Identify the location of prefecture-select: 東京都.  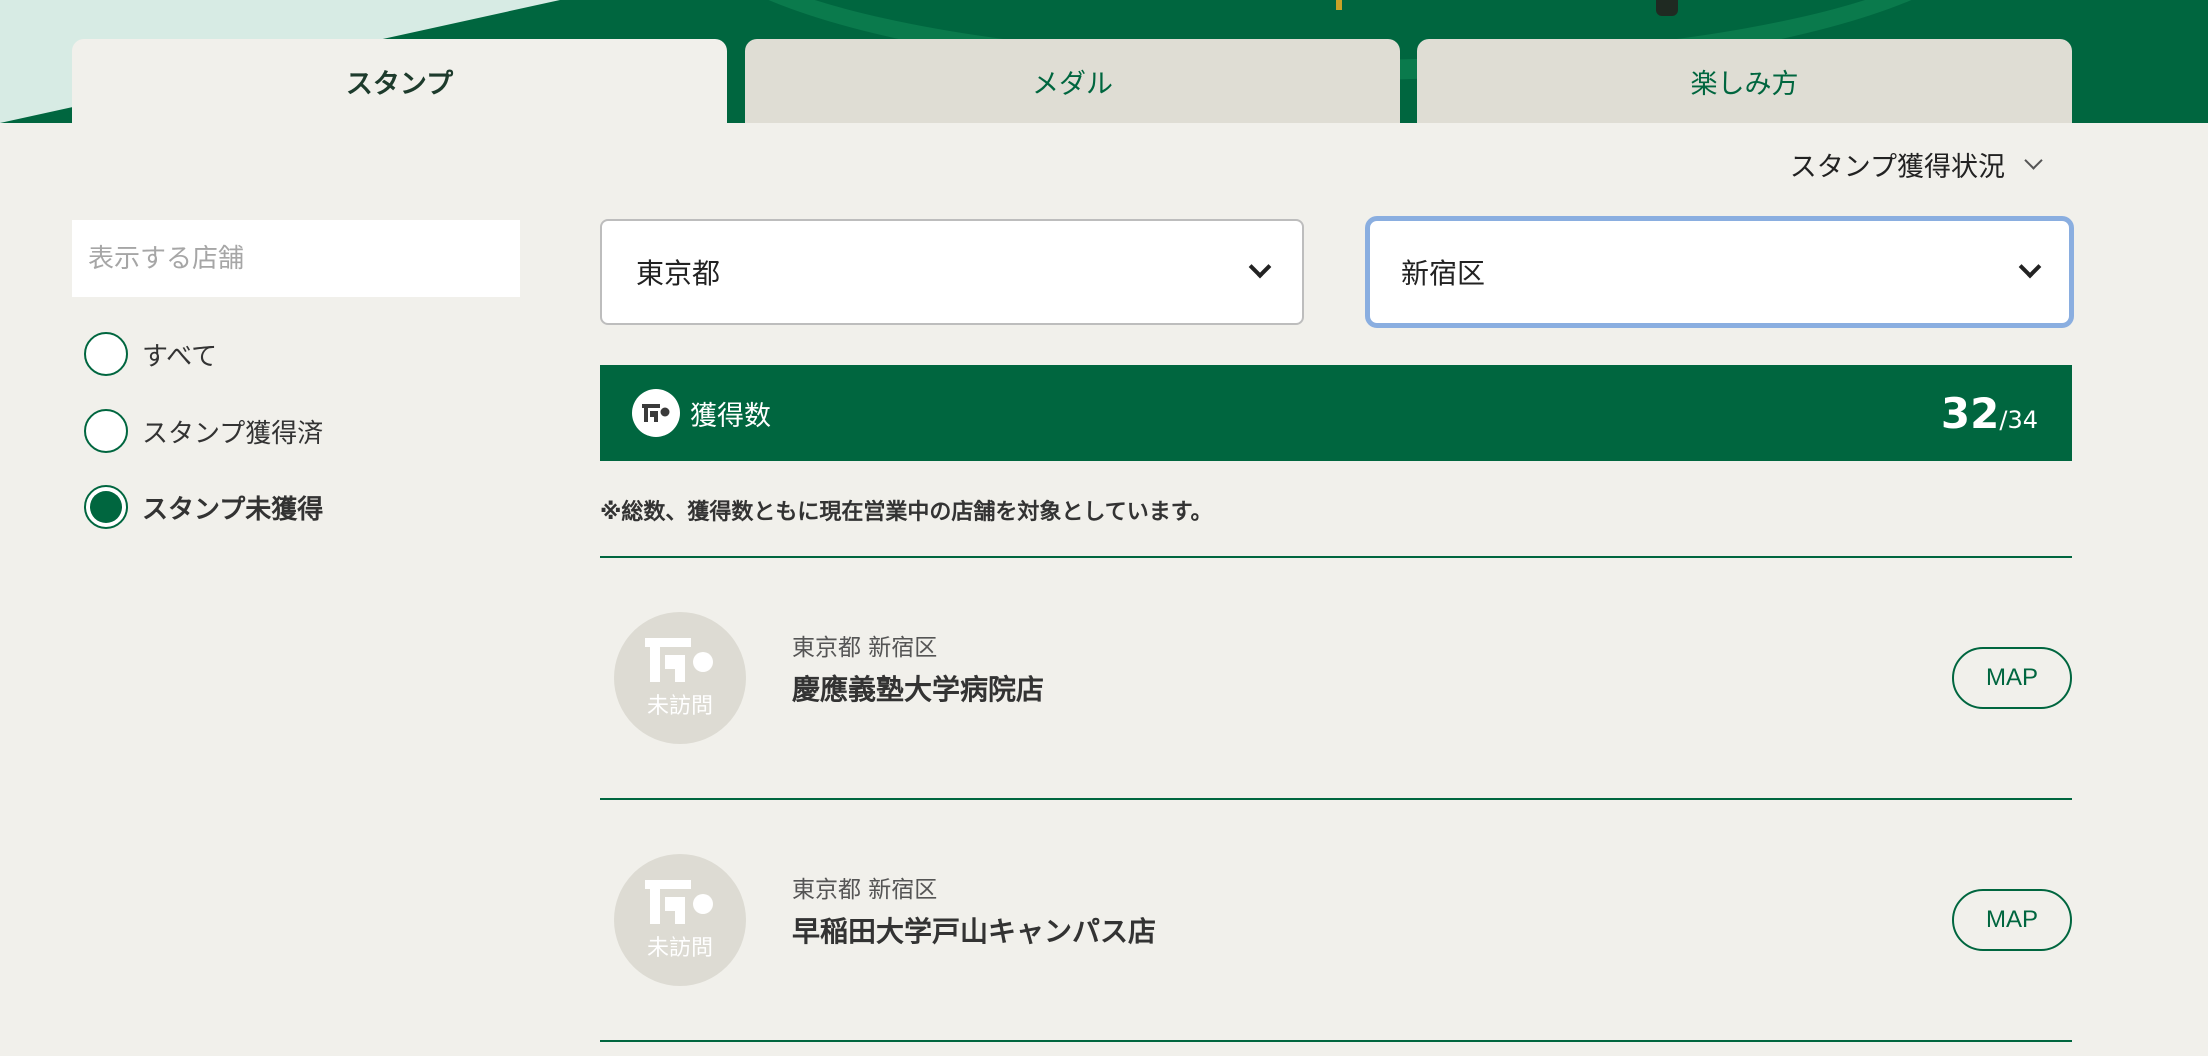
(952, 272).